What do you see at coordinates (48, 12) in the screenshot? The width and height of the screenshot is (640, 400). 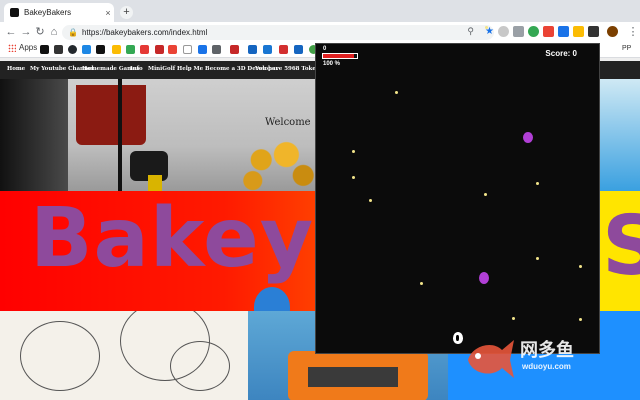 I see `tab-title: BakeyBakers` at bounding box center [48, 12].